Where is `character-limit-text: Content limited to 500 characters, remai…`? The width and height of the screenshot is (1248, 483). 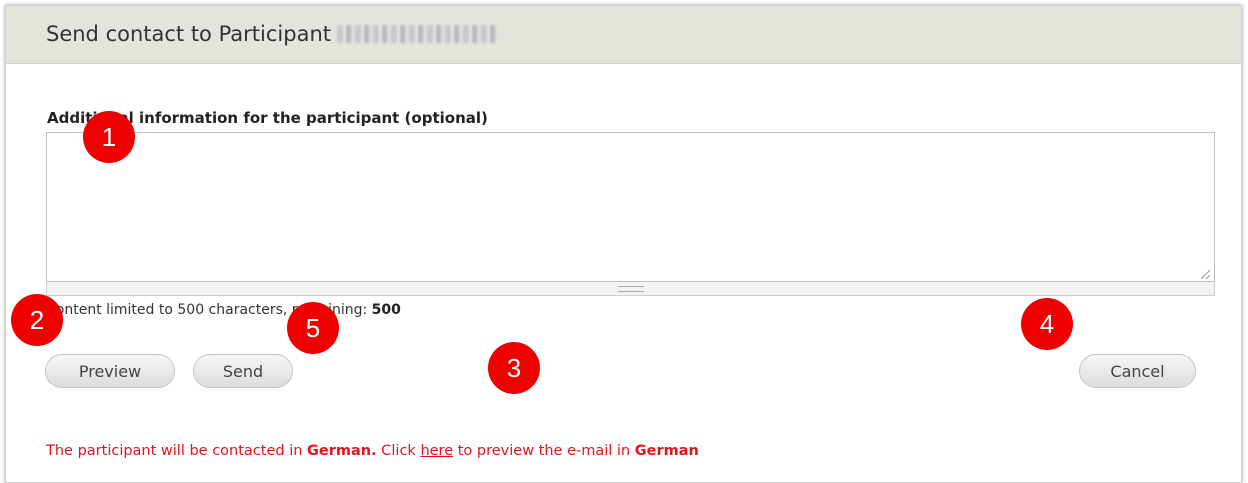
character-limit-text: Content limited to 500 characters, remai… is located at coordinates (223, 310).